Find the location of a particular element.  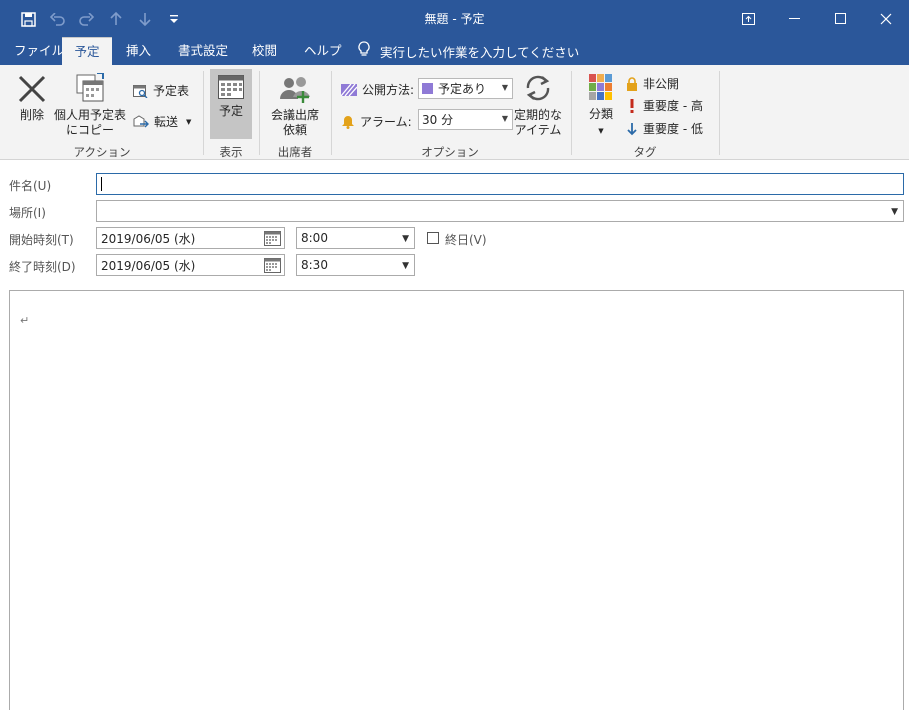

categorize-dropdown-icon: ▼ is located at coordinates (601, 131).